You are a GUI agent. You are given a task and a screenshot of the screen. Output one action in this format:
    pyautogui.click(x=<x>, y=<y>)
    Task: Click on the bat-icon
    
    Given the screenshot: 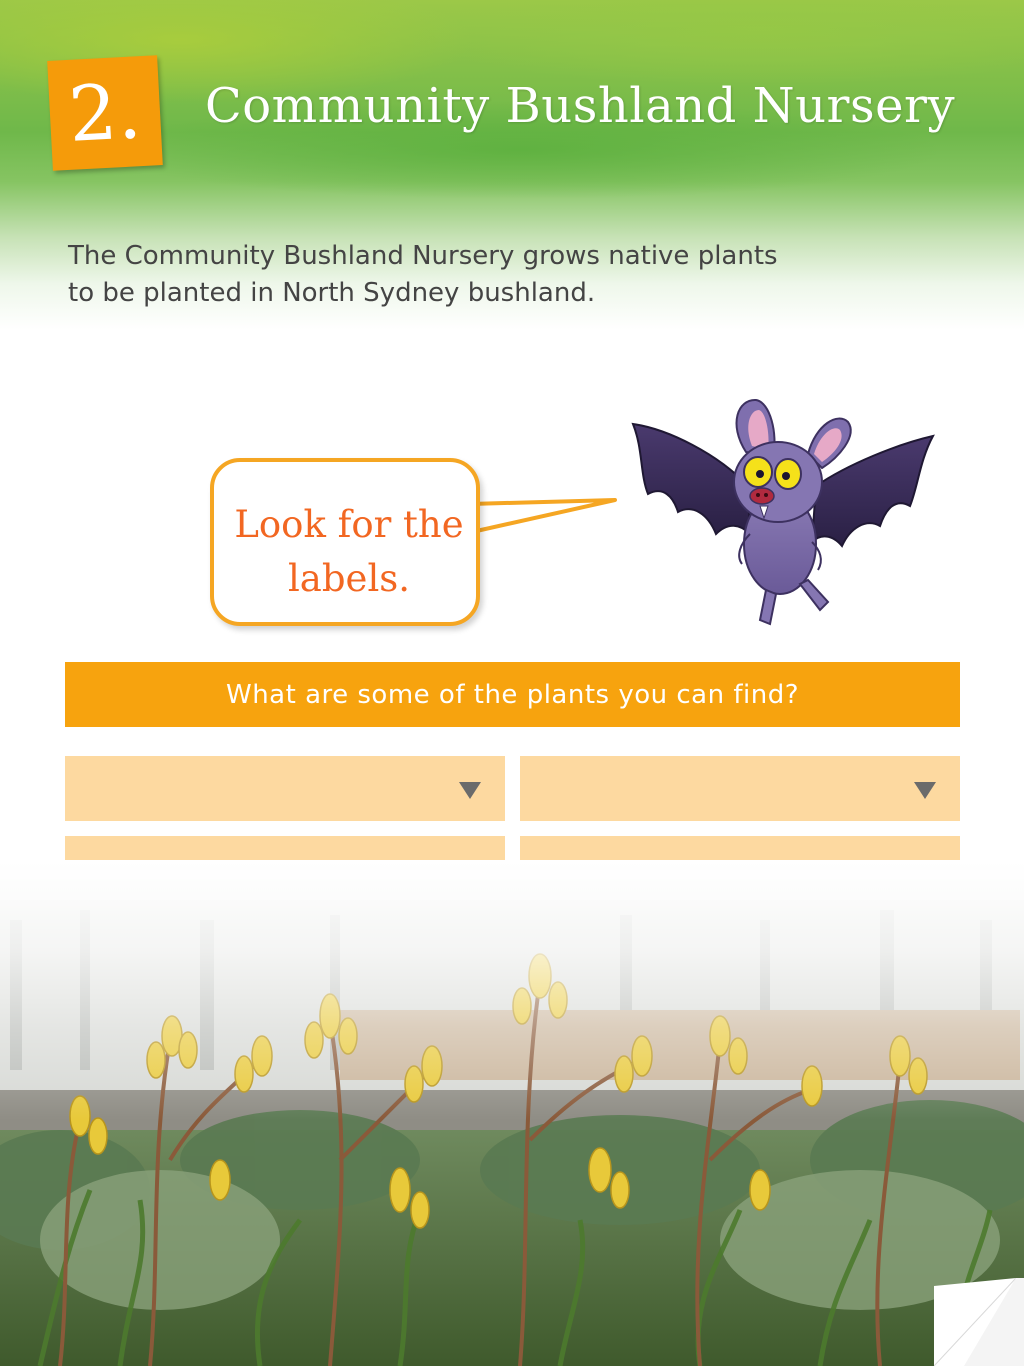 What is the action you would take?
    pyautogui.click(x=783, y=512)
    